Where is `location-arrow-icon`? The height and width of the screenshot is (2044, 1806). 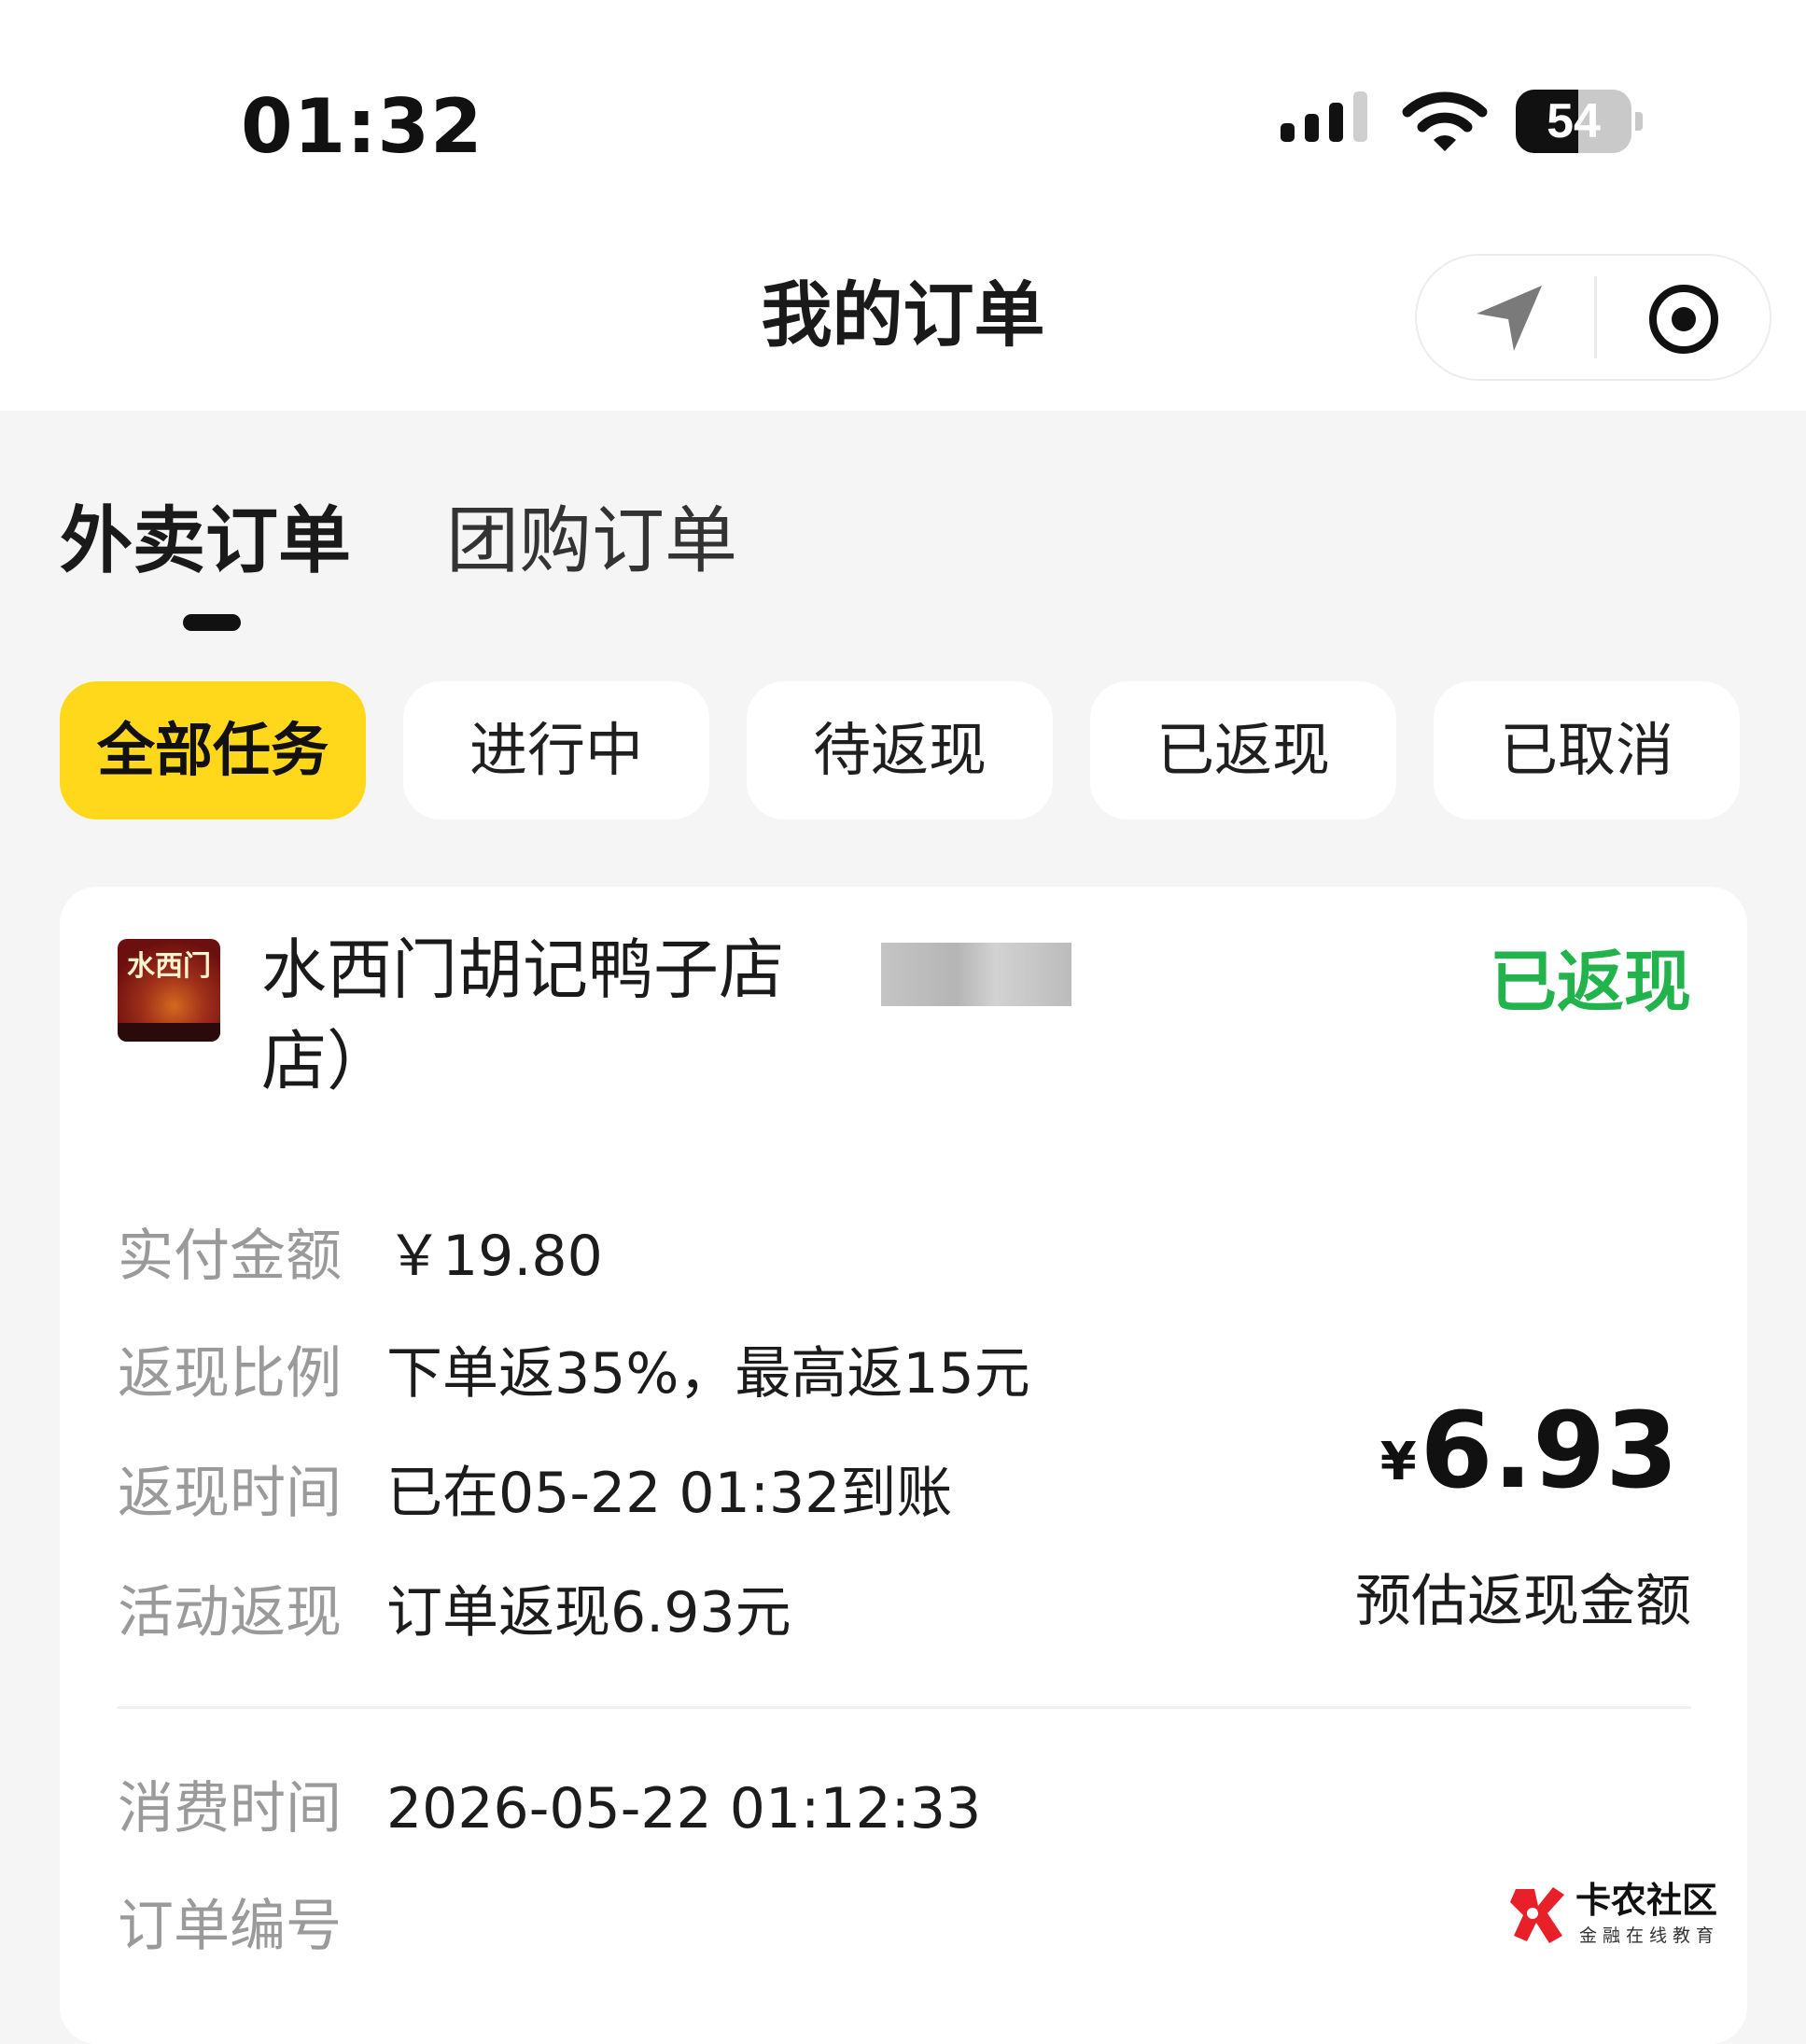 location-arrow-icon is located at coordinates (1509, 318).